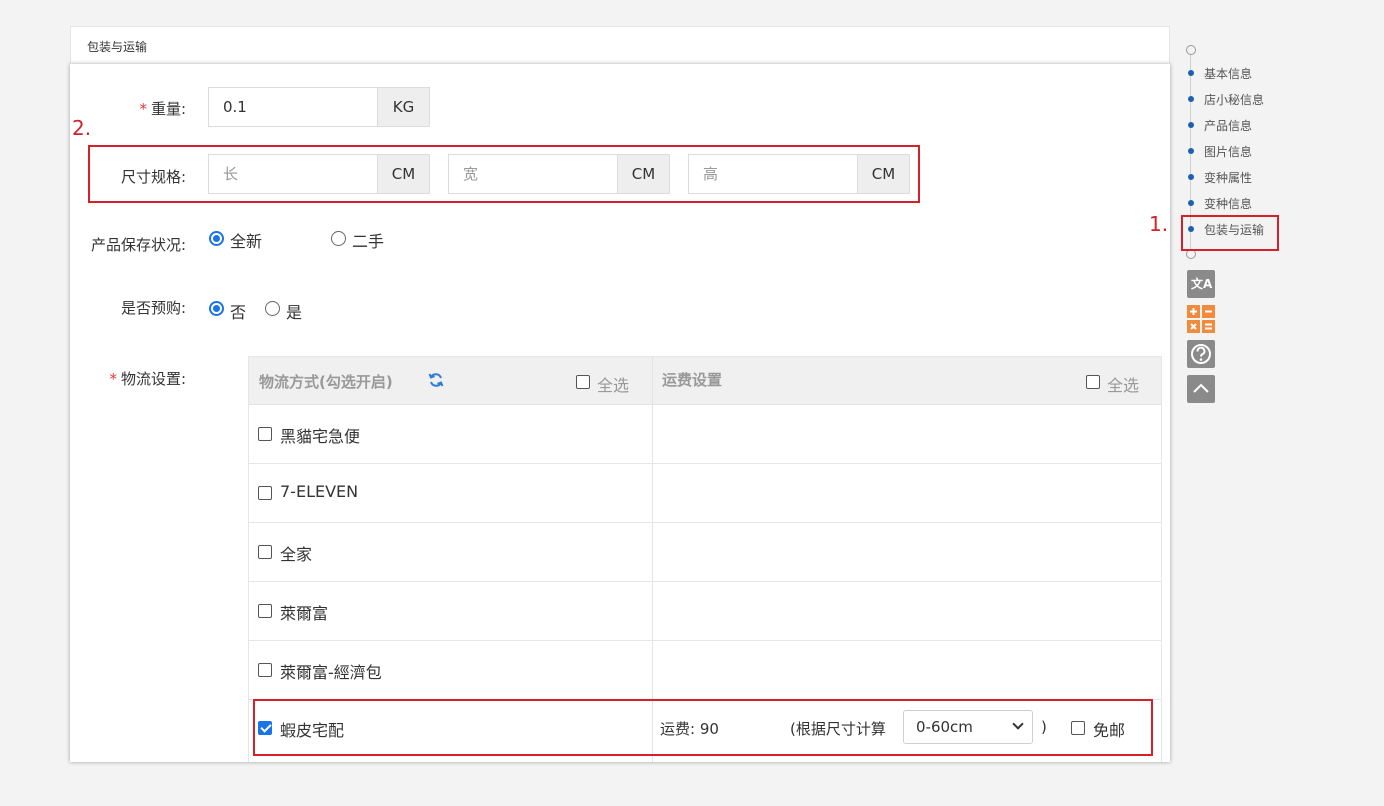 The image size is (1384, 806). What do you see at coordinates (320, 435) in the screenshot?
I see `shipping-method-name: 黑貓宅急便` at bounding box center [320, 435].